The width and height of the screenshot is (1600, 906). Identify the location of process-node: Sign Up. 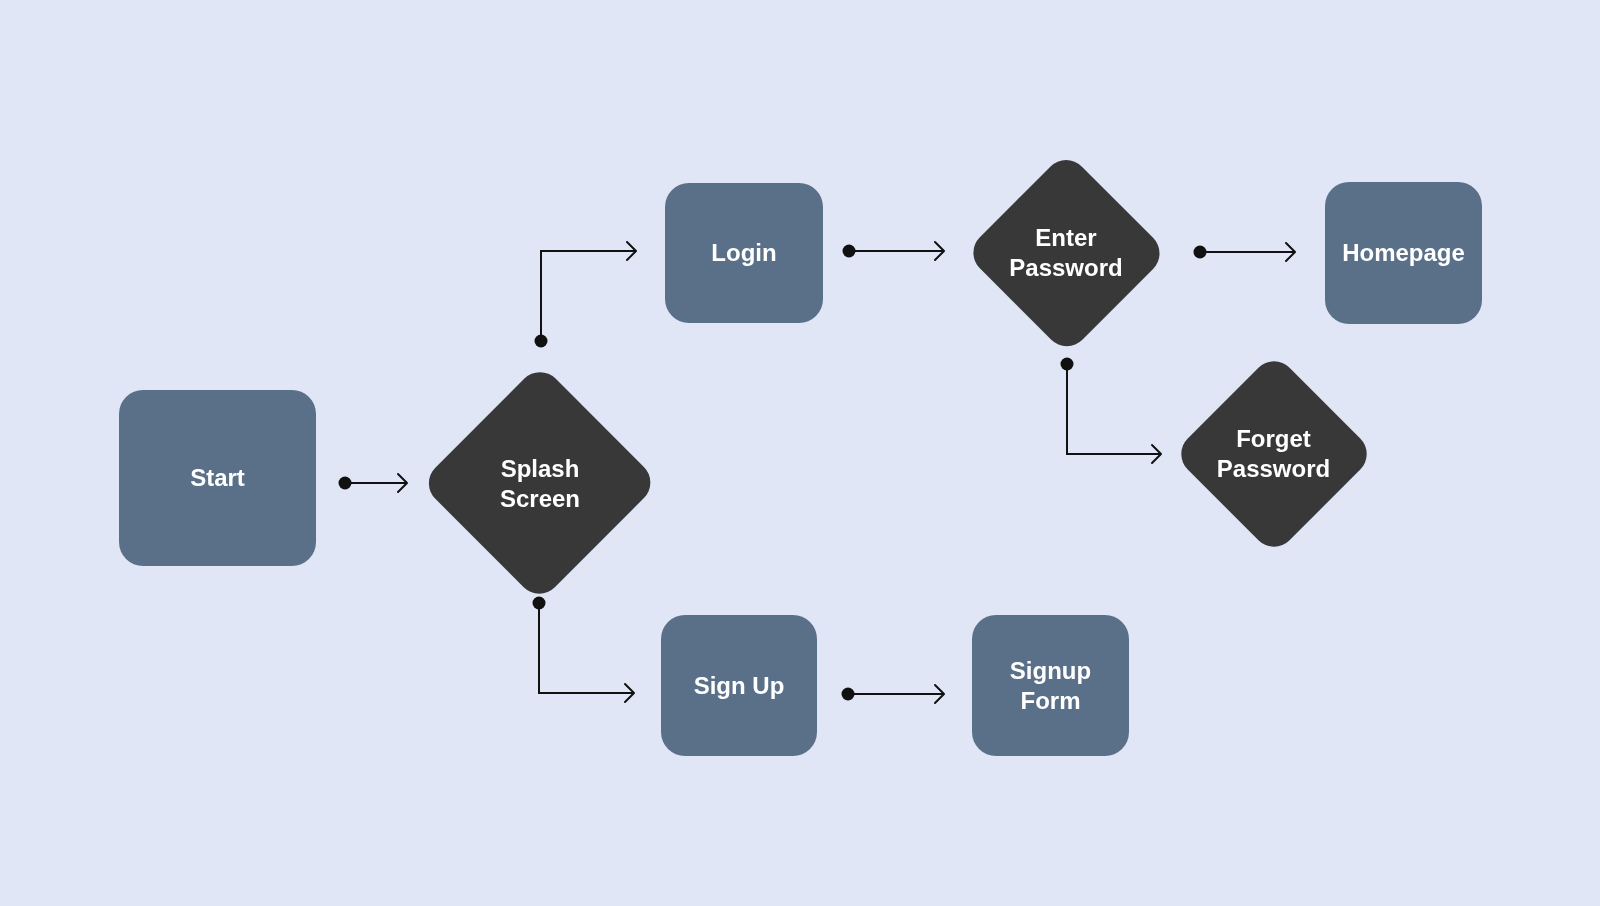
(739, 685).